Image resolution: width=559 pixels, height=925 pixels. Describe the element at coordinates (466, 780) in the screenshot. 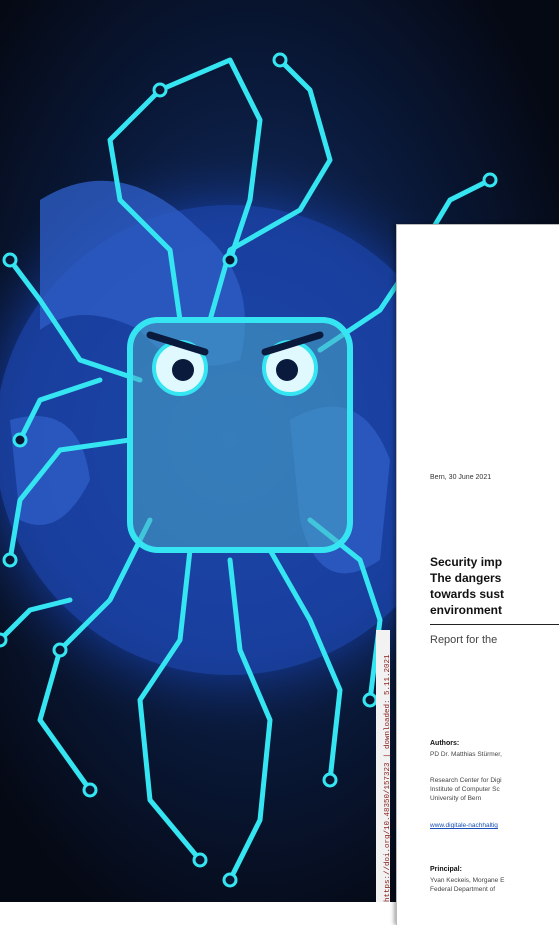

I see `institution-line: Research Center for Digi` at that location.